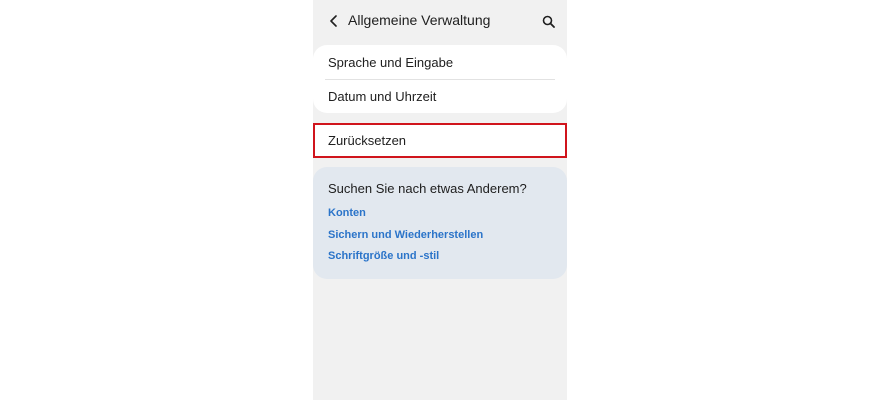 Image resolution: width=879 pixels, height=400 pixels. Describe the element at coordinates (382, 96) in the screenshot. I see `menu-item-date-time: Datum und Uhrzeit` at that location.